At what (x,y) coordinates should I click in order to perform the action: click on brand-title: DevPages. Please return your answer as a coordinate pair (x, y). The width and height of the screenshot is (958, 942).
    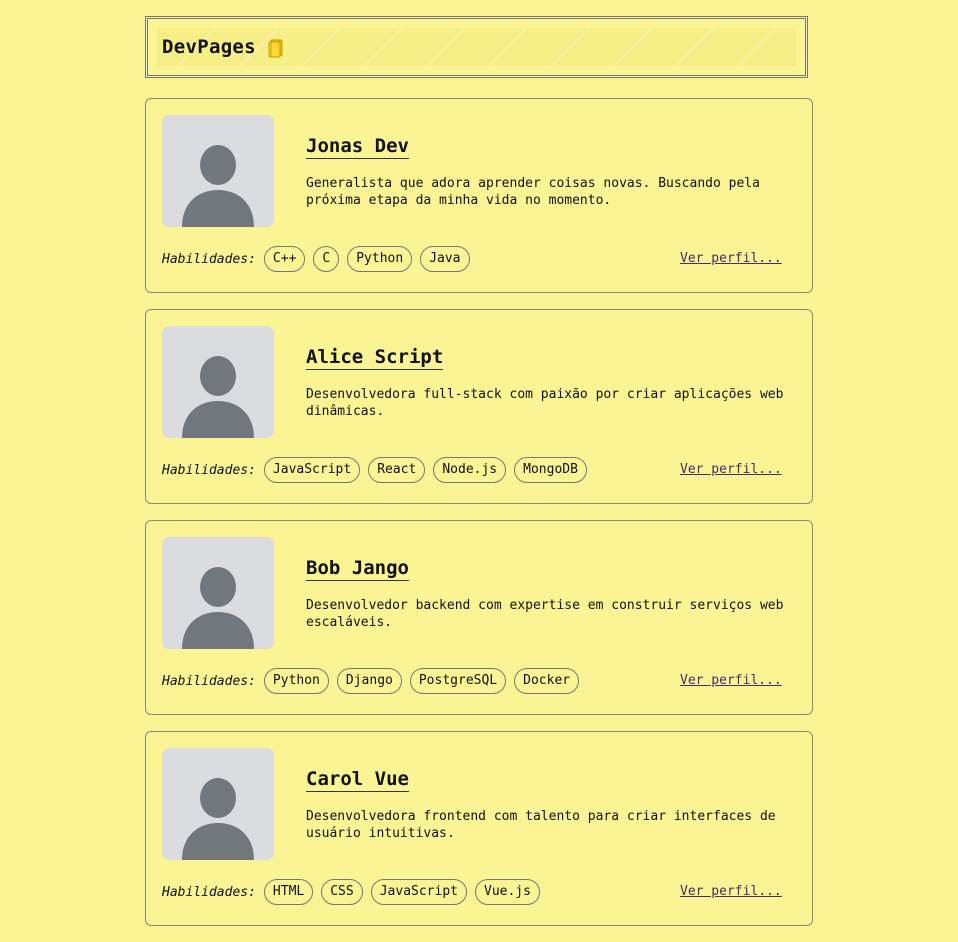
    Looking at the image, I should click on (209, 47).